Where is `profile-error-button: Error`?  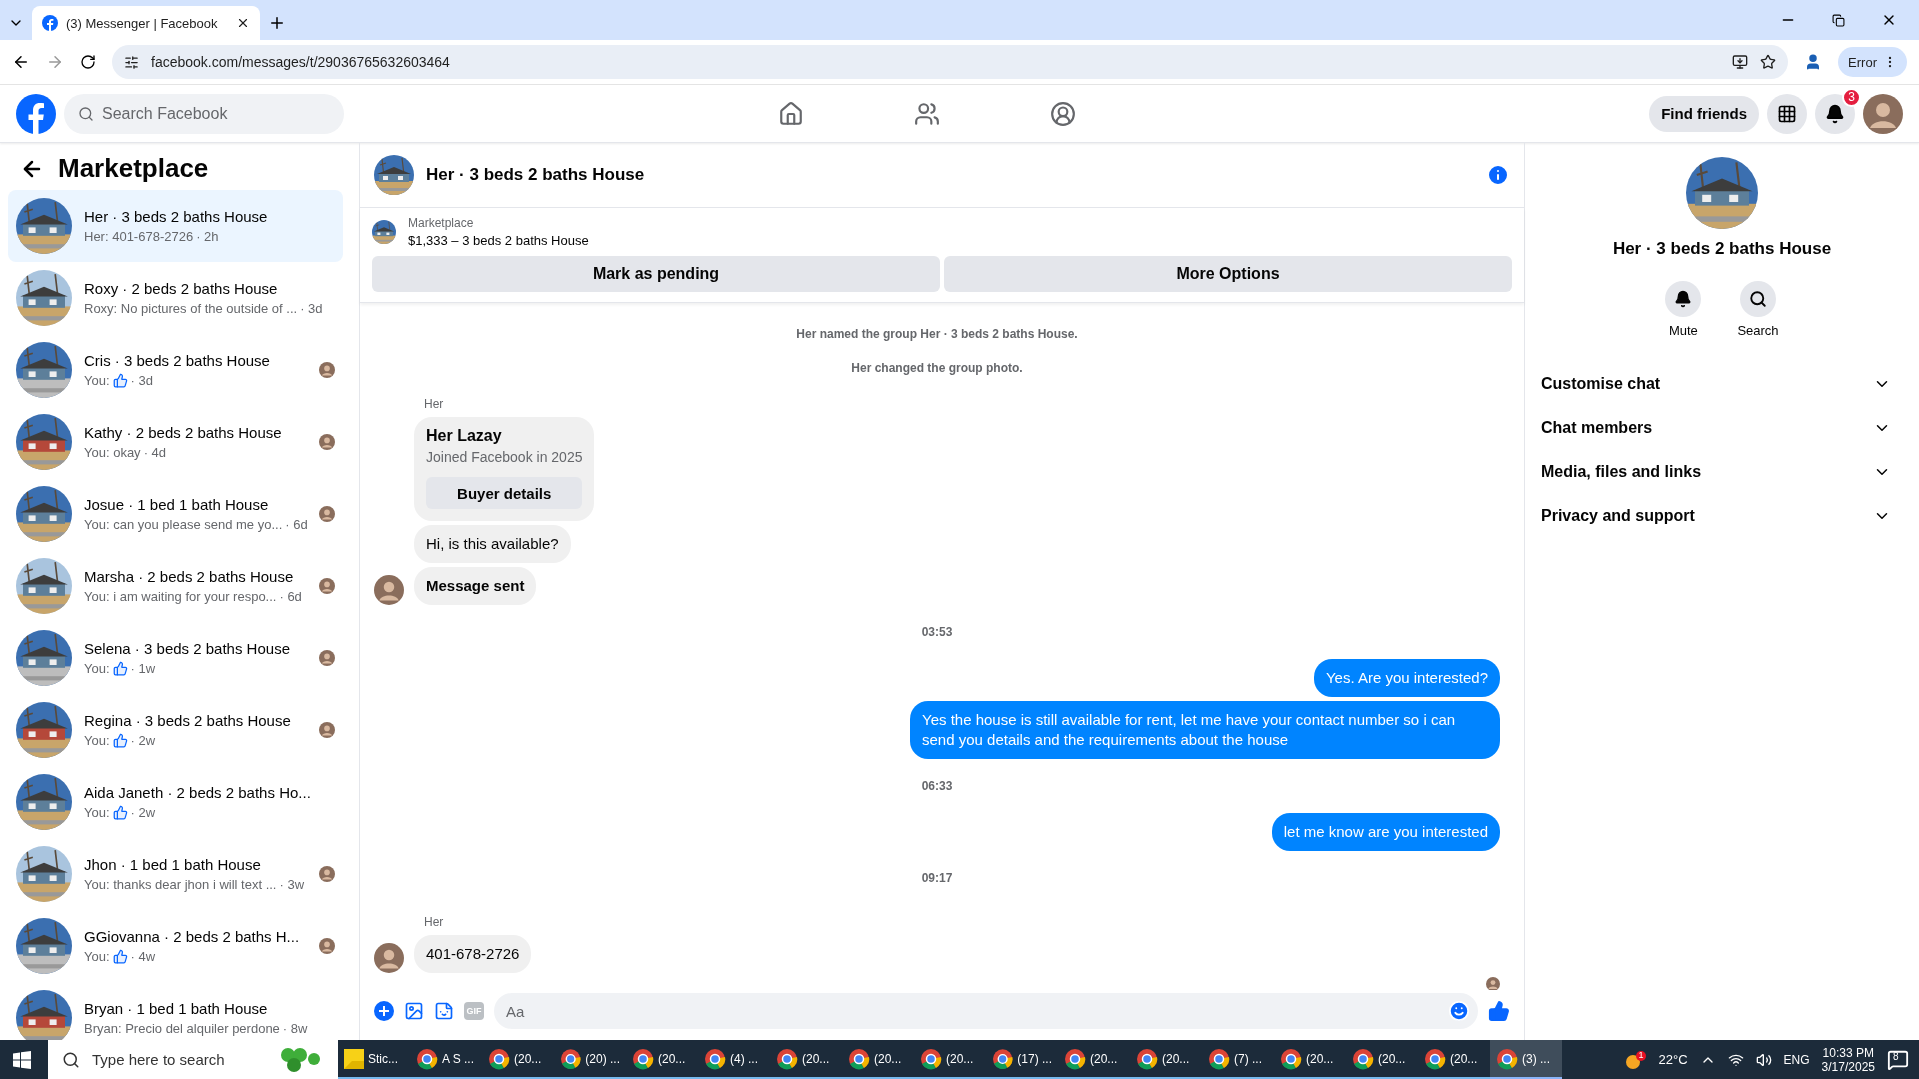
profile-error-button: Error is located at coordinates (1872, 62).